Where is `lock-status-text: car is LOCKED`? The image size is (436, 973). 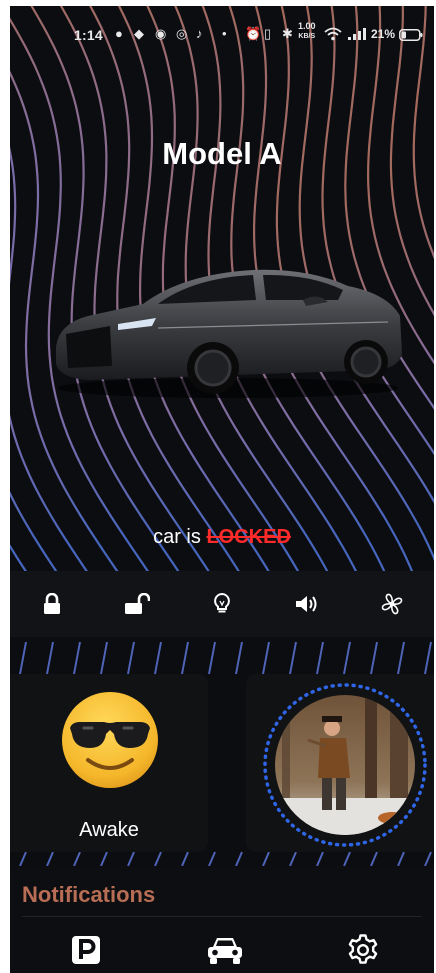 lock-status-text: car is LOCKED is located at coordinates (222, 537).